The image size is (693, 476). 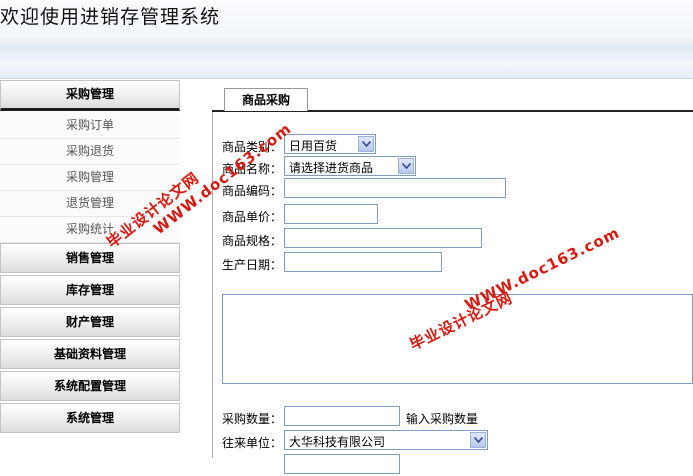 I want to click on sidebar-group-inventory: 库存管理, so click(x=90, y=290).